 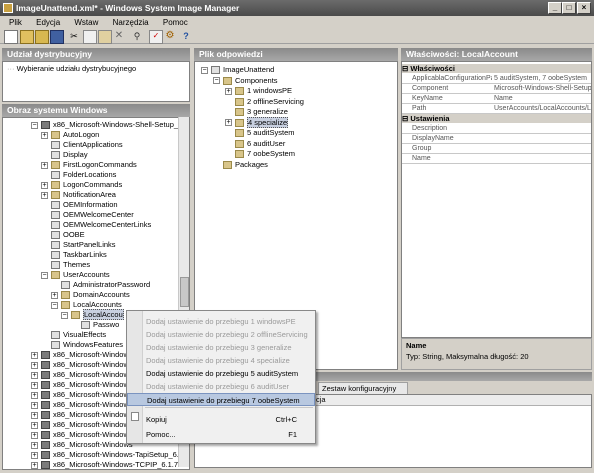 I want to click on windows-image-tree-row: Display, so click(x=64, y=155).